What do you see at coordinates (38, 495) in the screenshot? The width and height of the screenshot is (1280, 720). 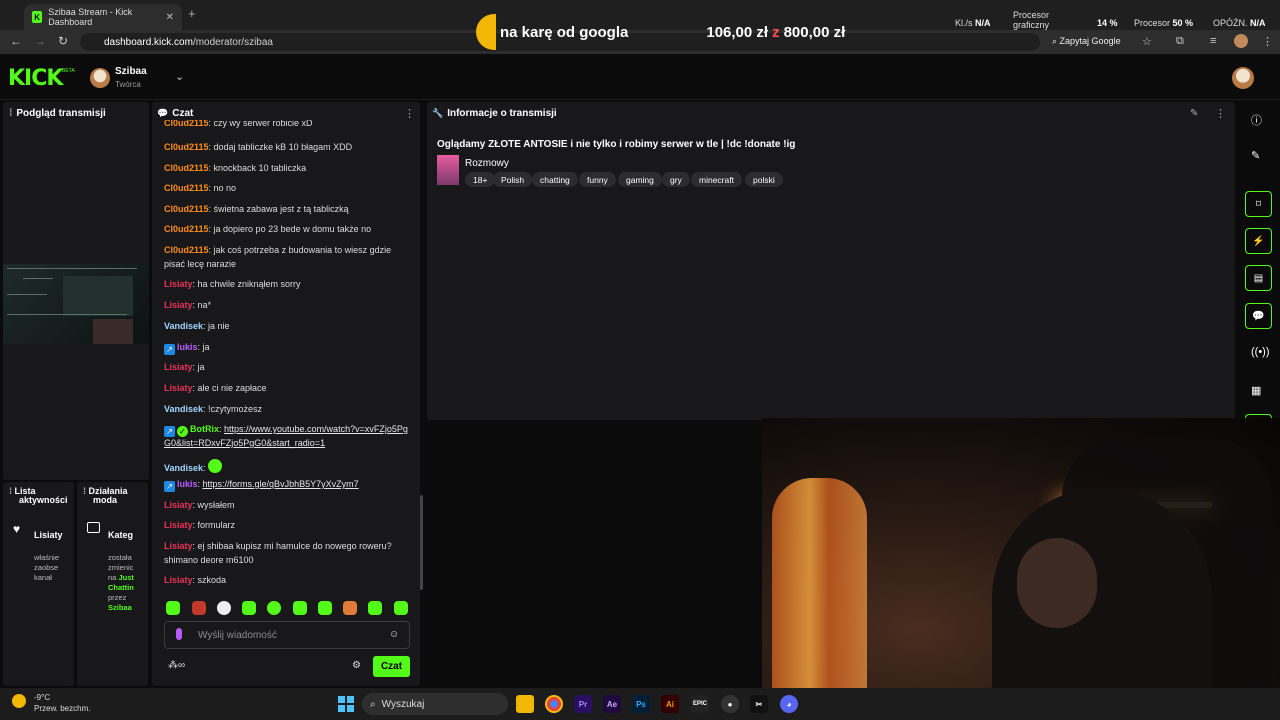 I see `activity-panel-title: ⁞ Lista aktywności` at bounding box center [38, 495].